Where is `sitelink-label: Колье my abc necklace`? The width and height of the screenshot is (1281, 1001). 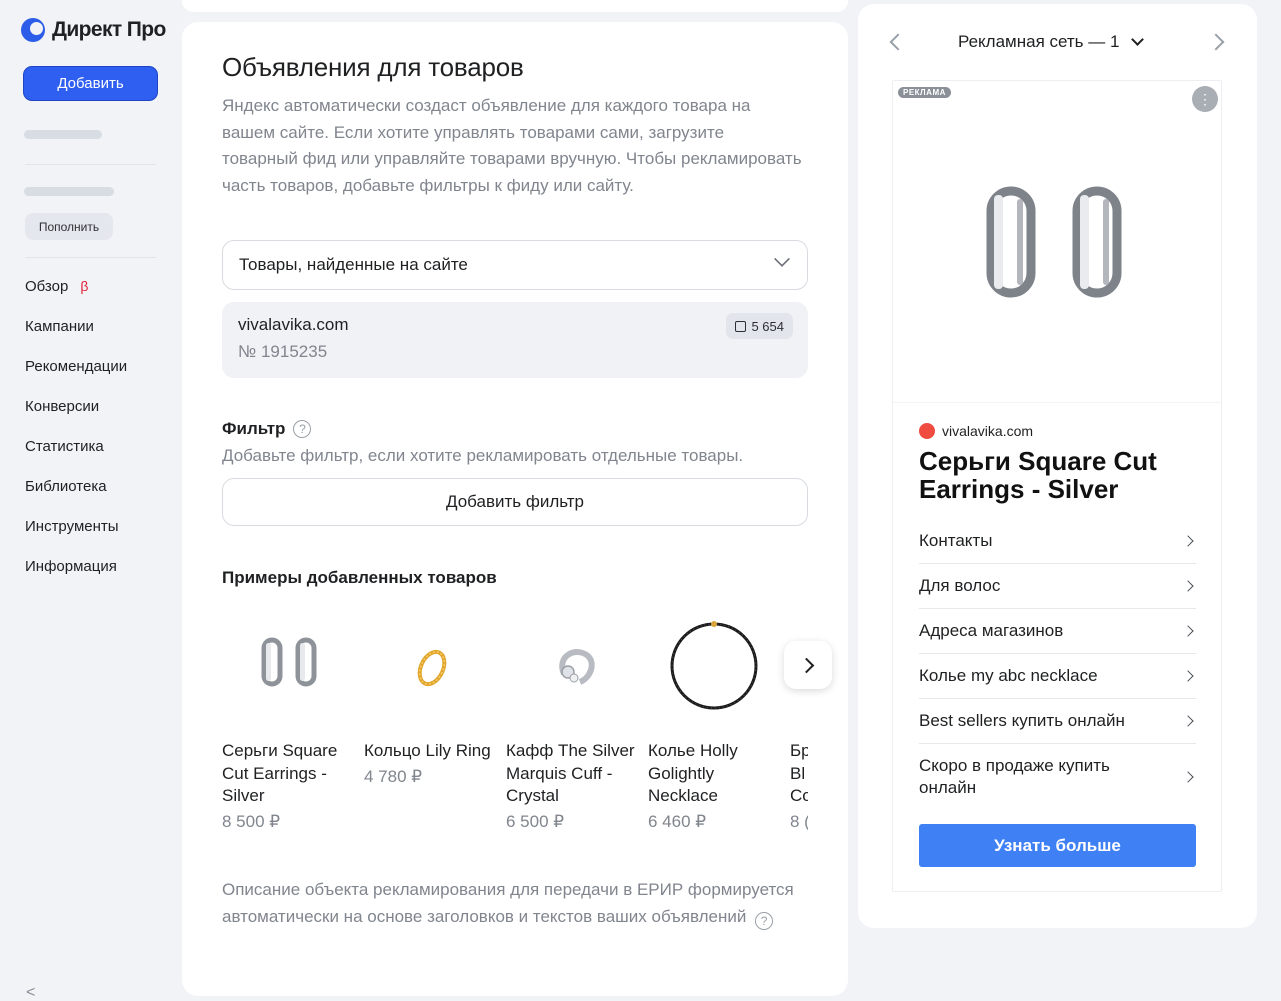
sitelink-label: Колье my abc necklace is located at coordinates (1008, 675).